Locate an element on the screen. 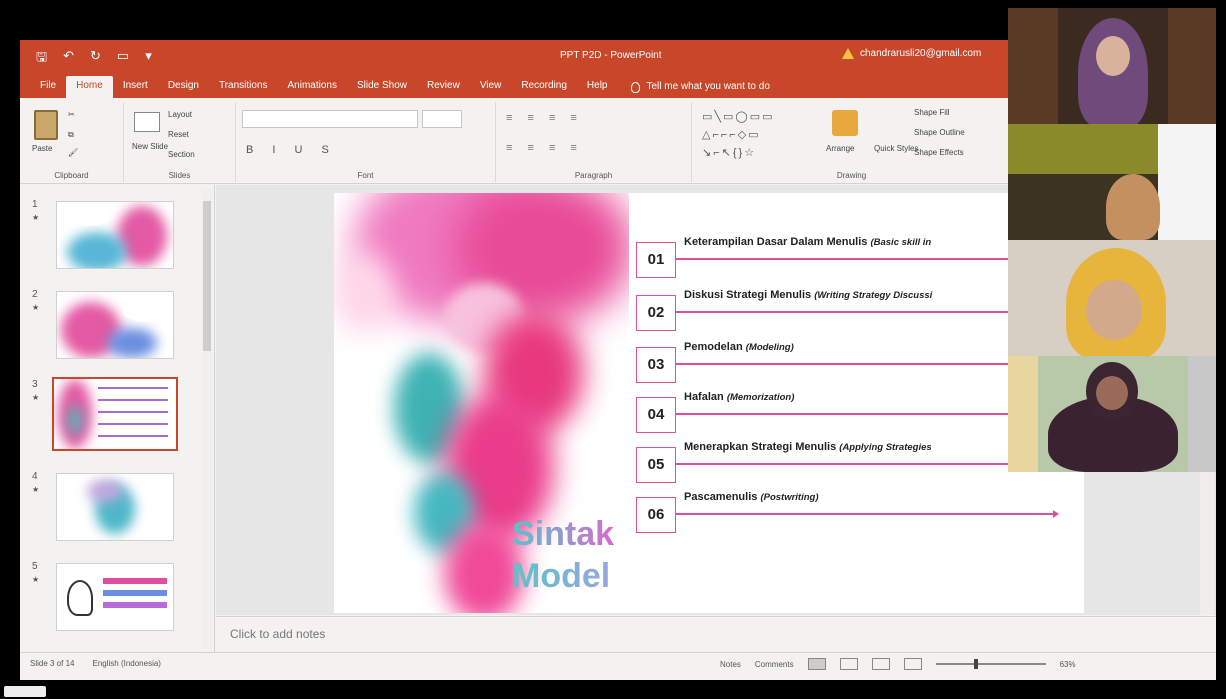  font-group-label: Font is located at coordinates (365, 175).